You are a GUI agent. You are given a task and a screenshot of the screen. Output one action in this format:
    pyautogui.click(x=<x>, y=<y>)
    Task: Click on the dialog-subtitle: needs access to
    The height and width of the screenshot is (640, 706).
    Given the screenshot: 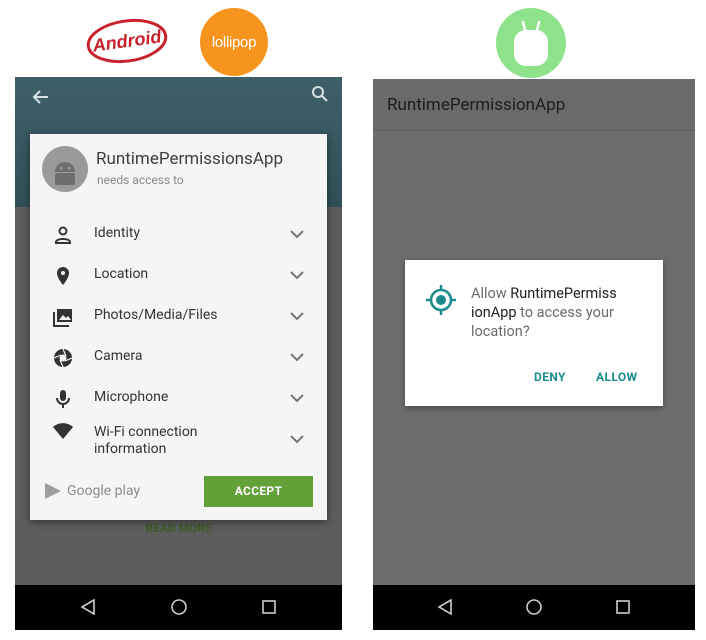 What is the action you would take?
    pyautogui.click(x=140, y=180)
    